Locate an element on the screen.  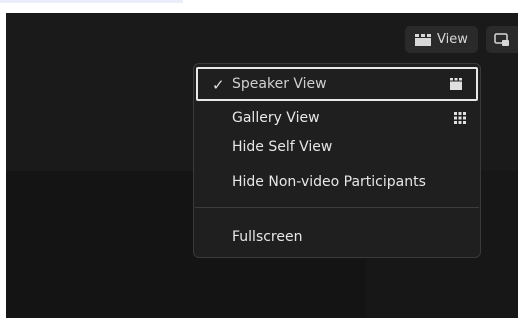
menu-item-label: Hide Non-video Participants is located at coordinates (329, 182).